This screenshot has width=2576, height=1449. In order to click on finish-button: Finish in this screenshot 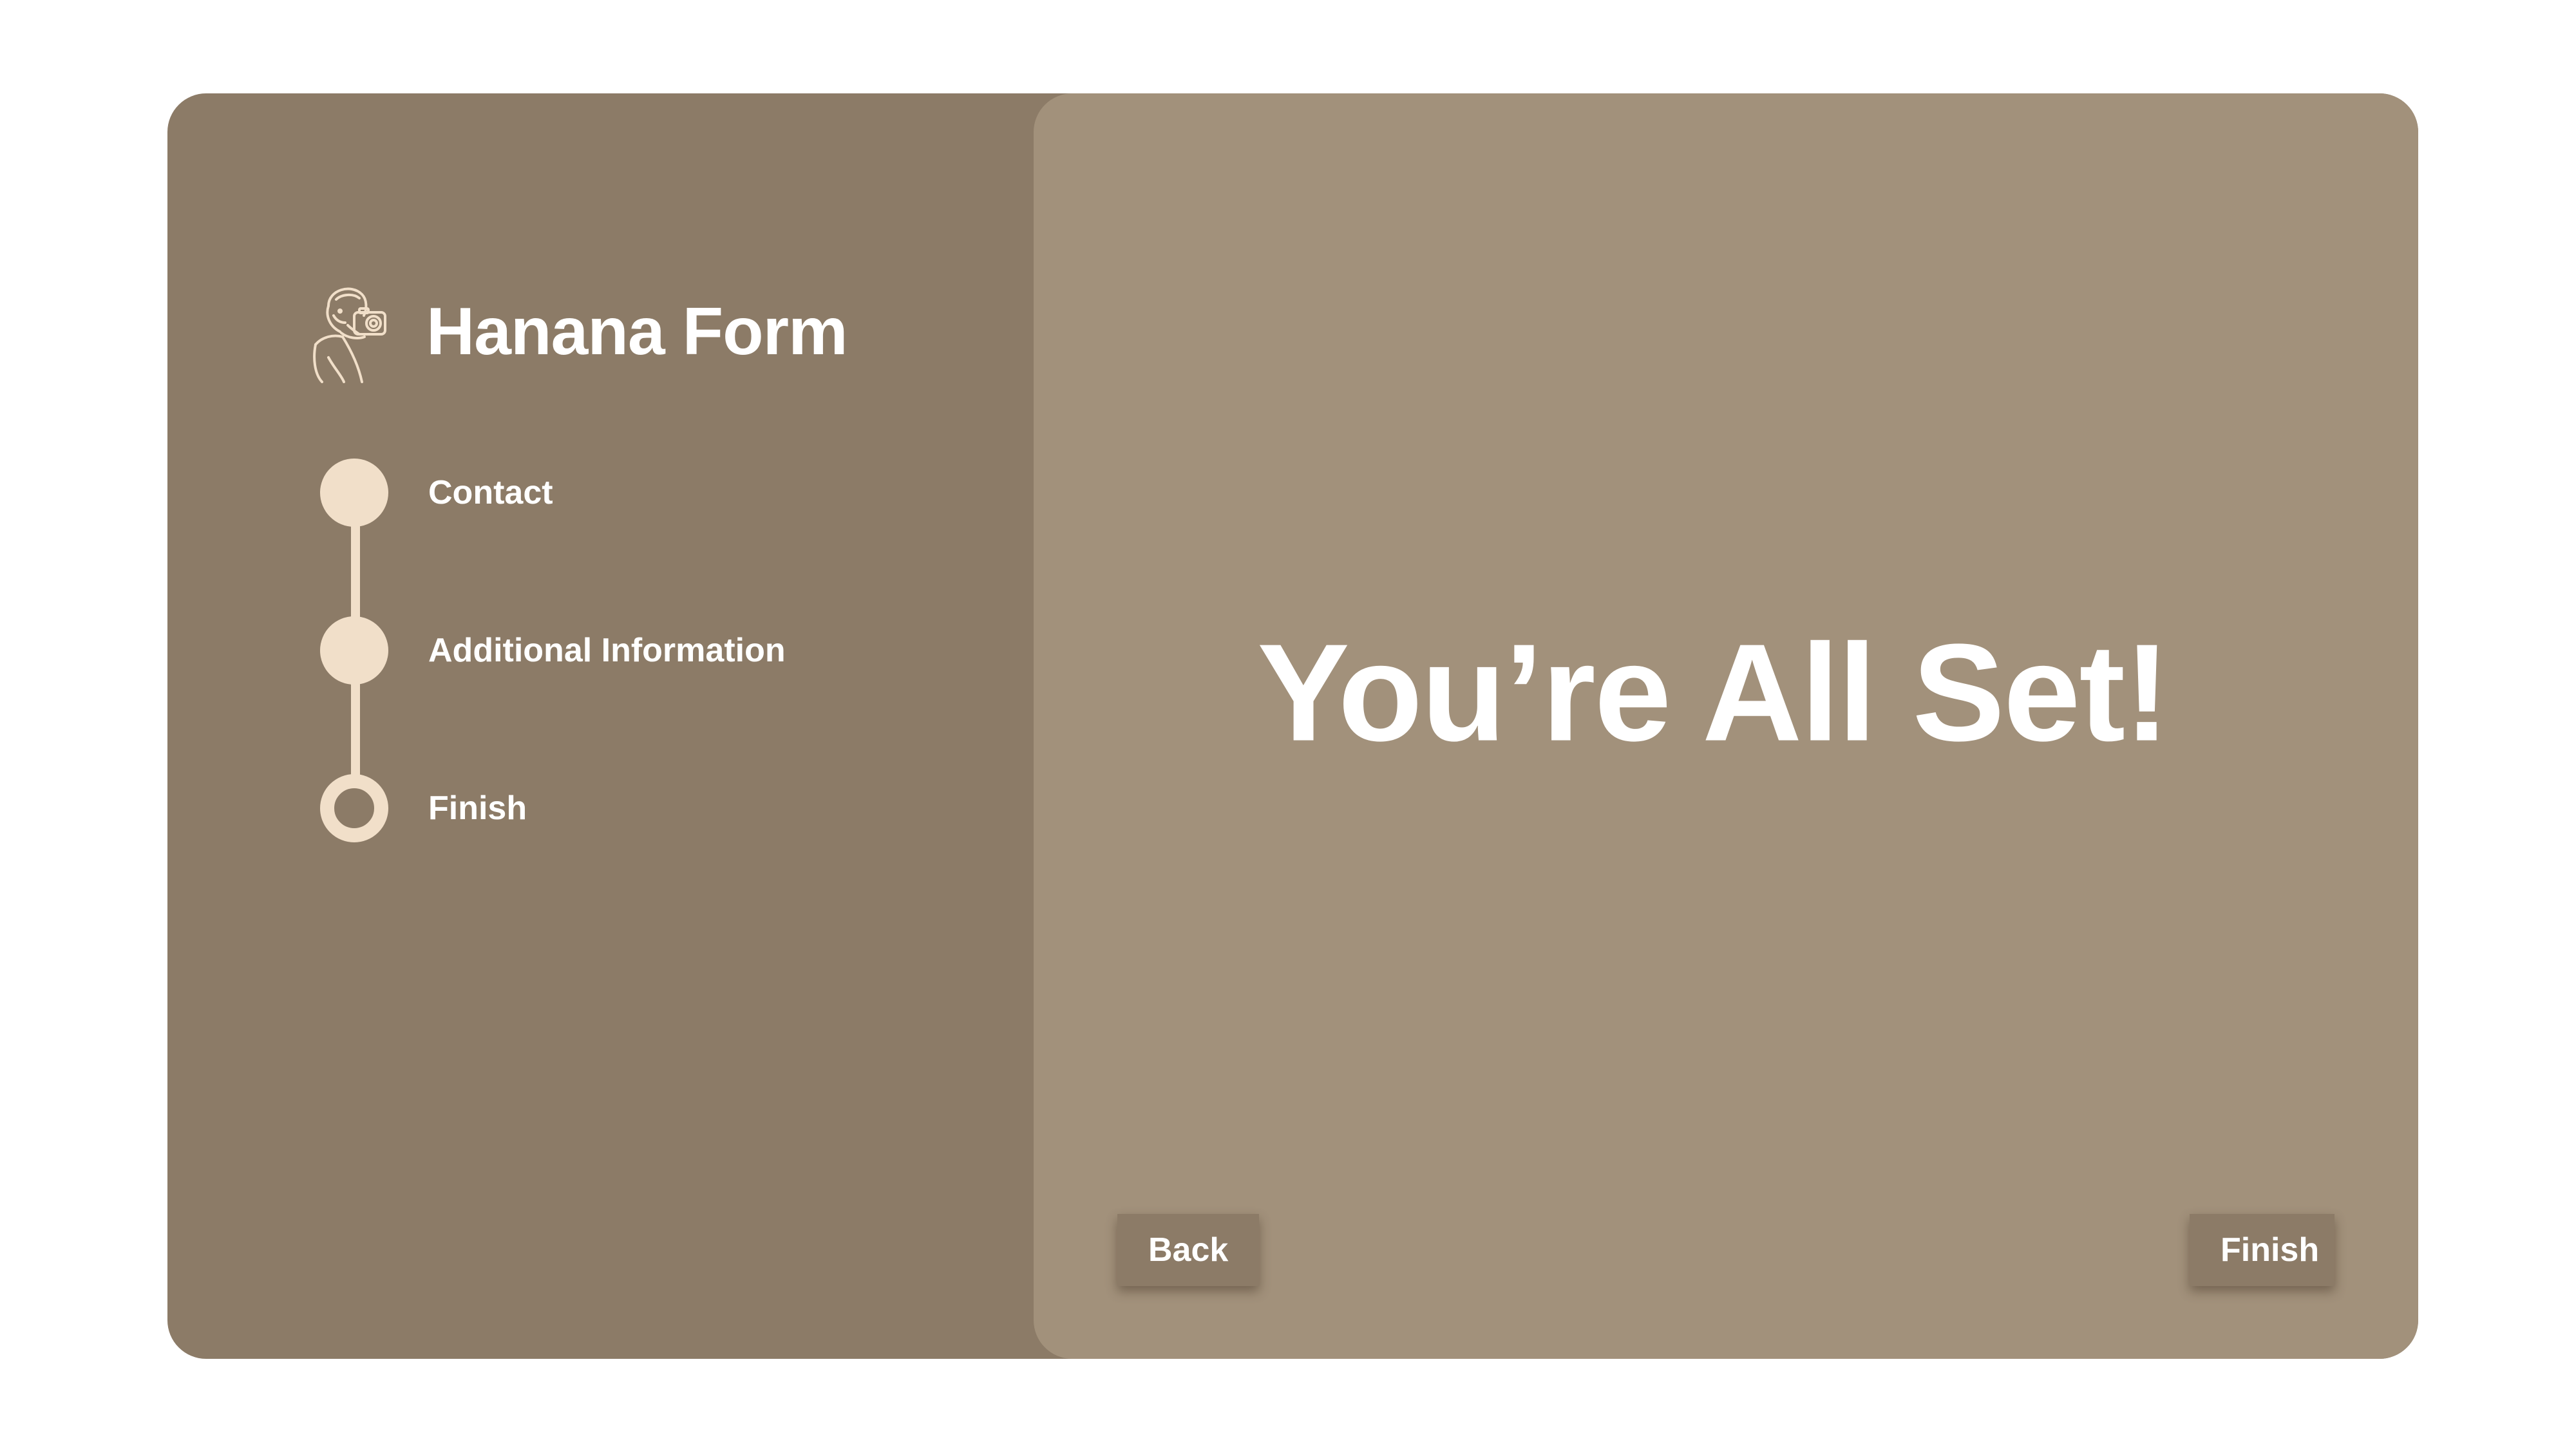, I will do `click(2262, 1250)`.